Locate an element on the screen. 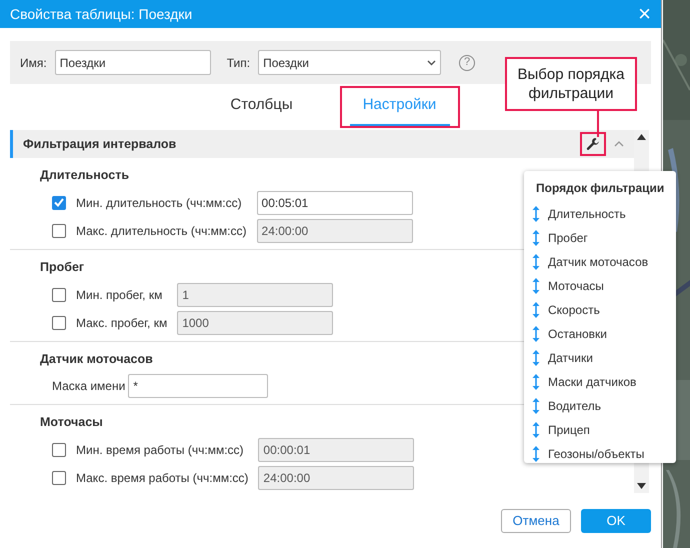 This screenshot has width=690, height=548. leader-line is located at coordinates (598, 124).